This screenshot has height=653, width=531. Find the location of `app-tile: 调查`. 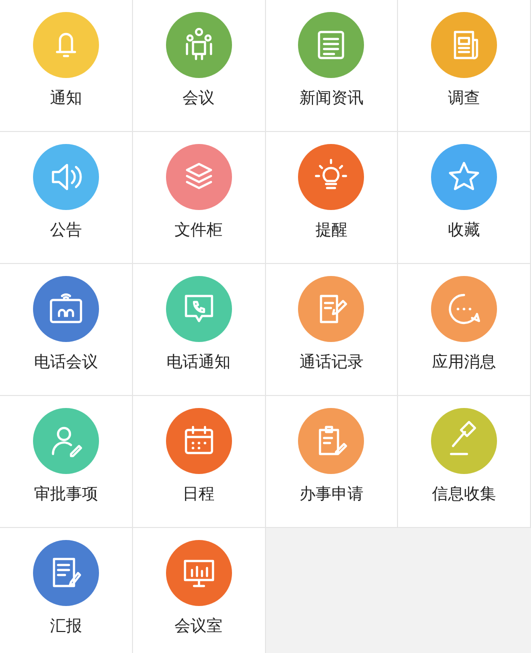

app-tile: 调查 is located at coordinates (464, 66).